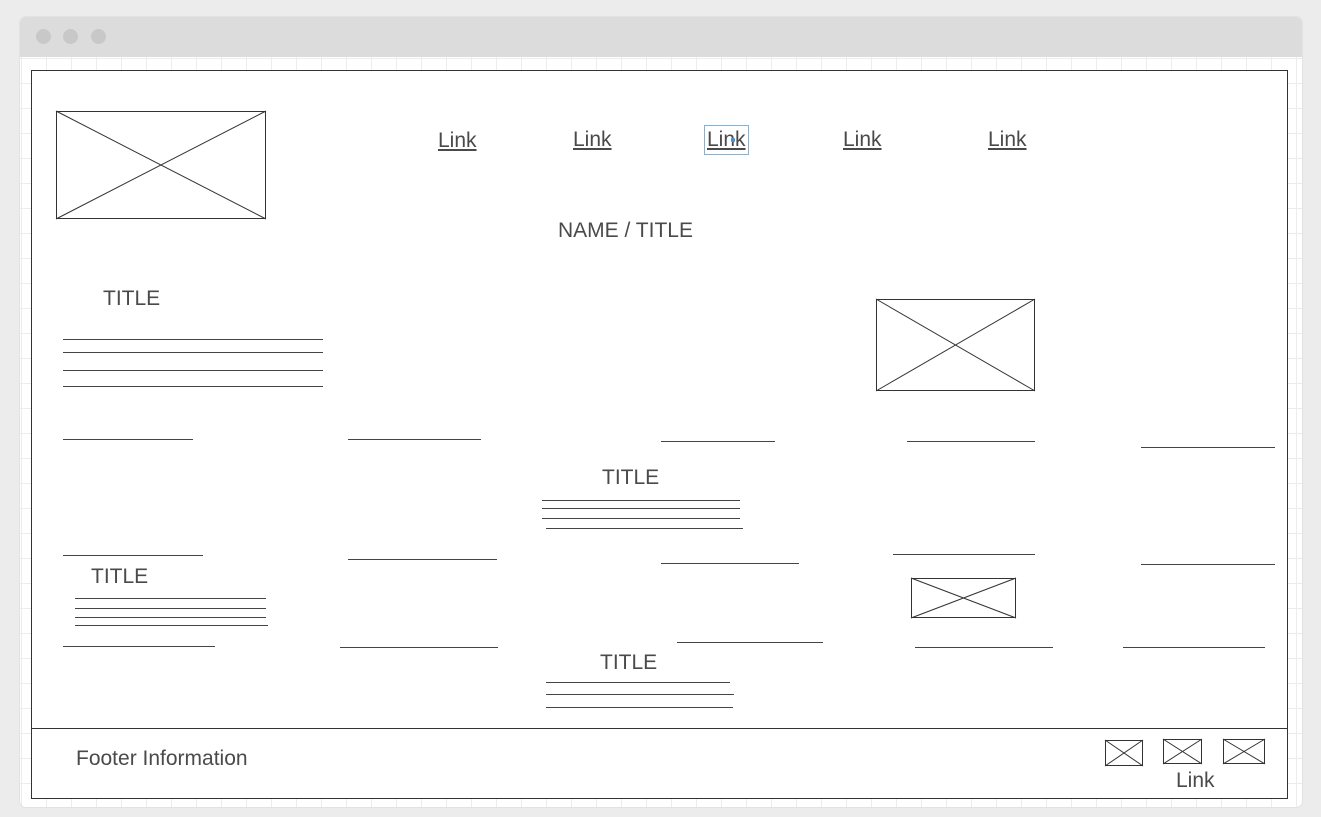 The height and width of the screenshot is (817, 1321). Describe the element at coordinates (955, 345) in the screenshot. I see `feature-image-placeholder` at that location.